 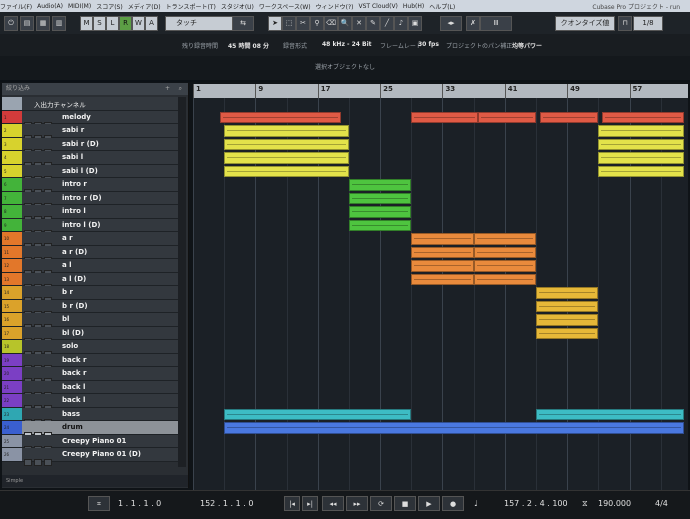 I want to click on play-tool-icon: ♪, so click(x=401, y=23).